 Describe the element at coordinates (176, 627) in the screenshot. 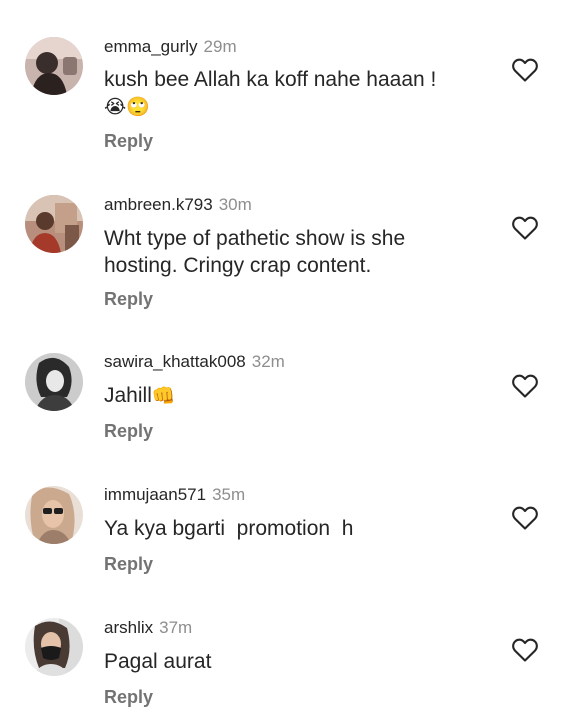

I see `timestamp: 37m` at that location.